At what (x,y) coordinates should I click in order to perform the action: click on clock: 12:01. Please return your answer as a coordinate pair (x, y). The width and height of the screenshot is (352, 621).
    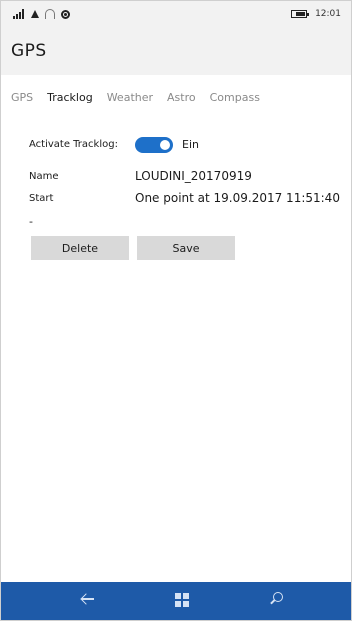
    Looking at the image, I should click on (328, 14).